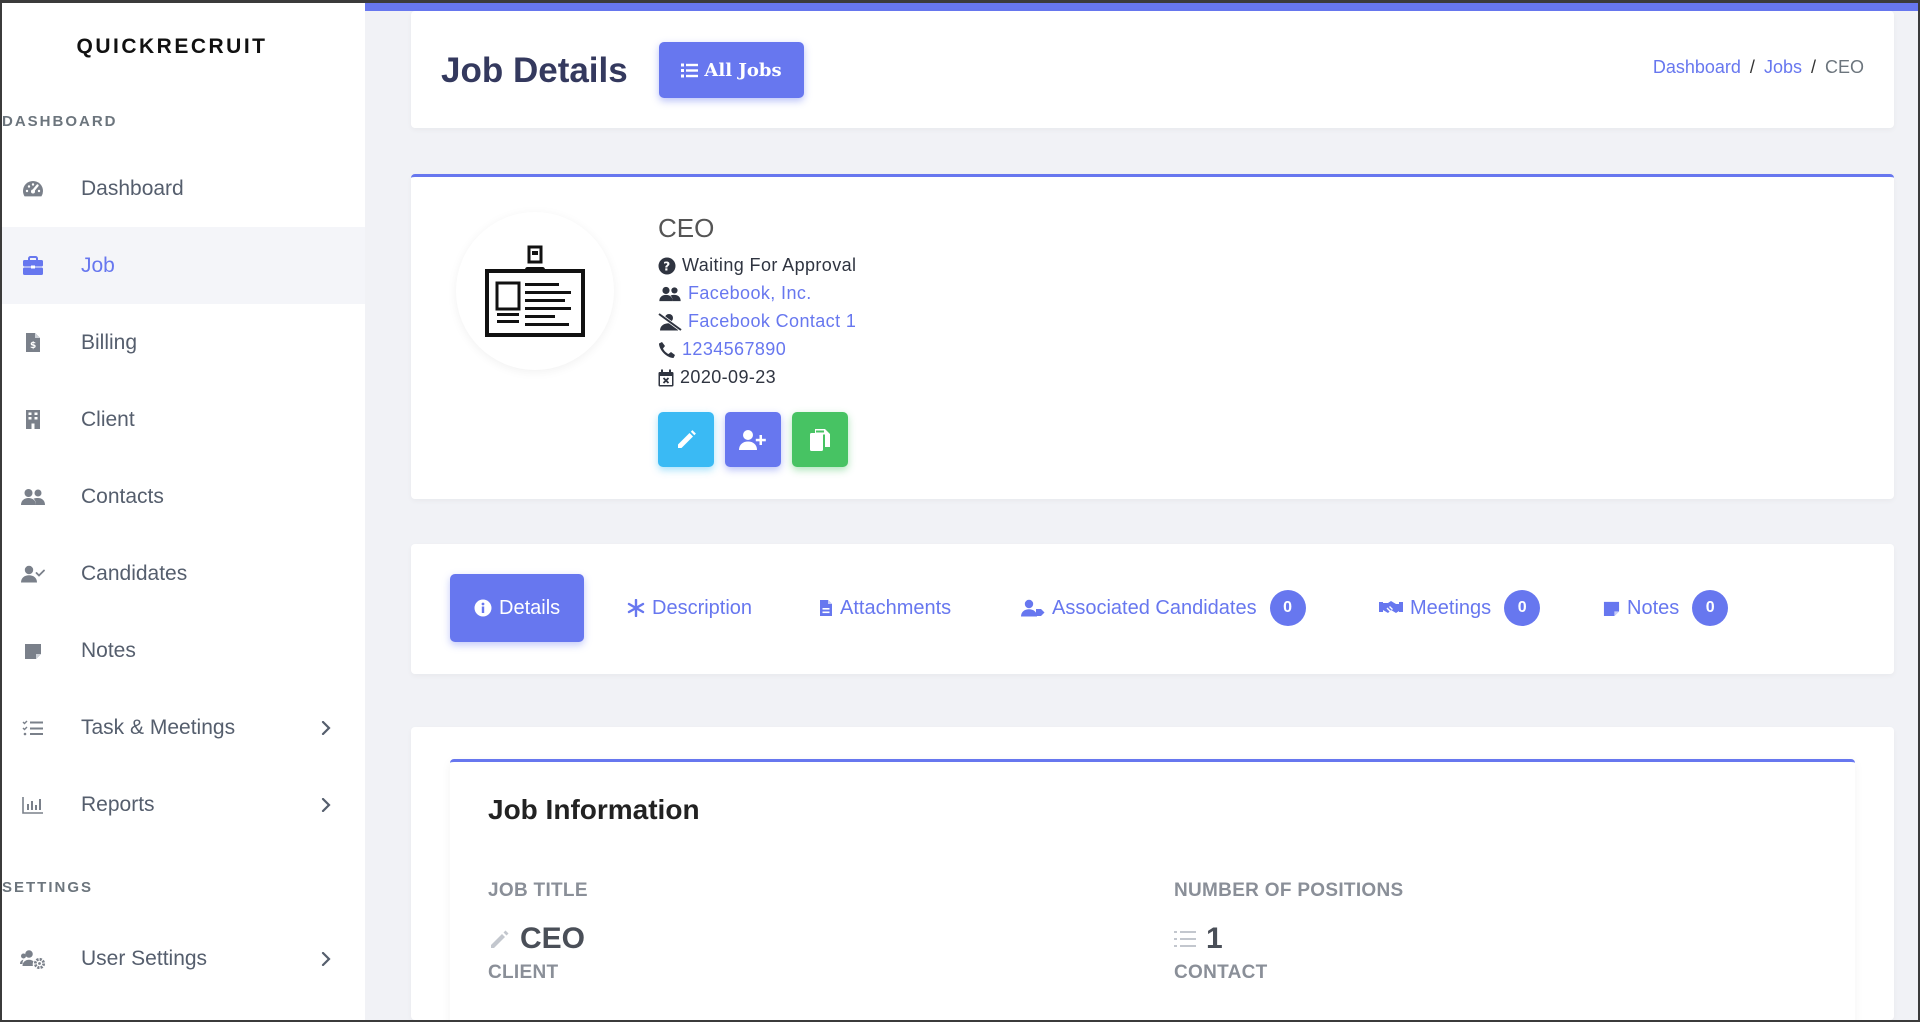 Image resolution: width=1920 pixels, height=1022 pixels. I want to click on tab-notes: Notes 0, so click(1666, 608).